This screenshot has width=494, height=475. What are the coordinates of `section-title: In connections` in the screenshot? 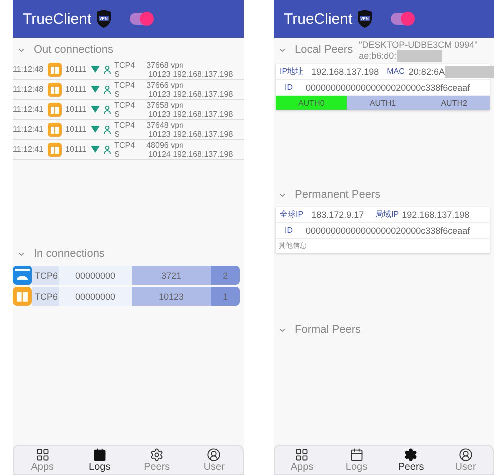 It's located at (69, 254).